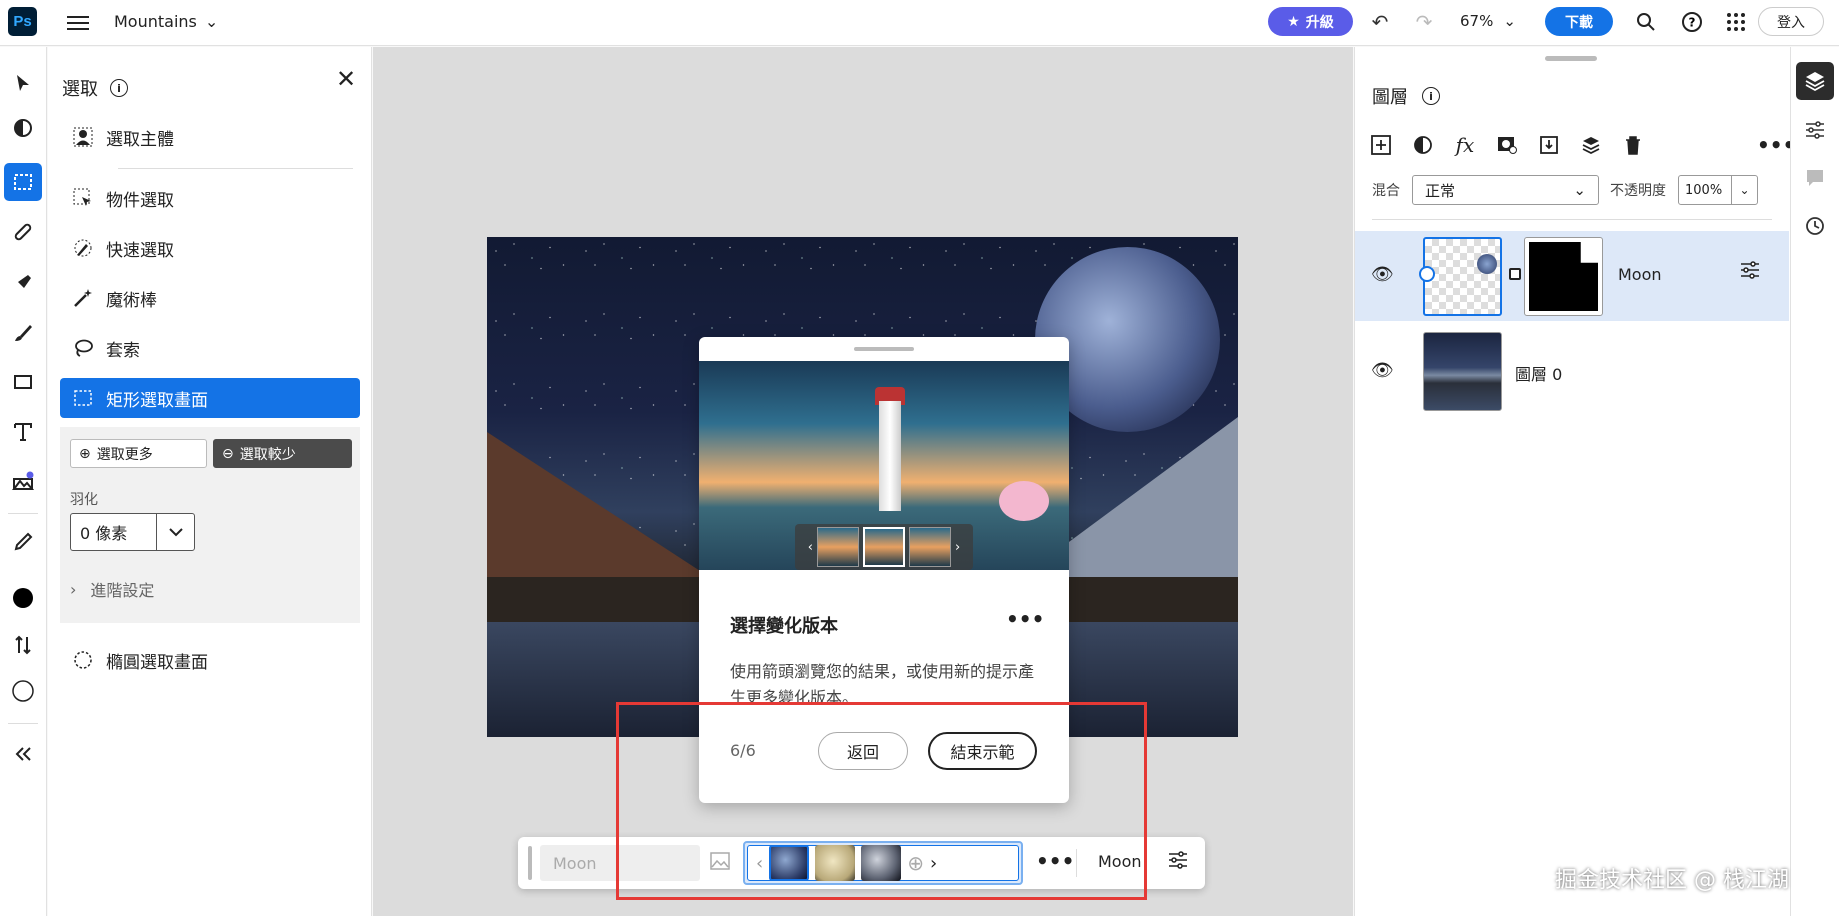 This screenshot has height=916, width=1839. What do you see at coordinates (1633, 145) in the screenshot?
I see `delete-icon` at bounding box center [1633, 145].